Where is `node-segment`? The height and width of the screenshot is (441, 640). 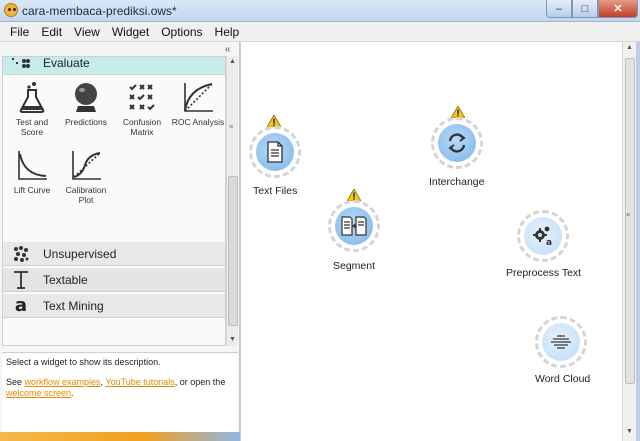 node-segment is located at coordinates (354, 226).